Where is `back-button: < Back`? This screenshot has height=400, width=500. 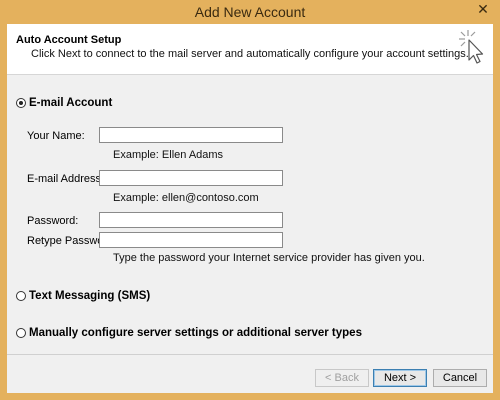 back-button: < Back is located at coordinates (342, 378).